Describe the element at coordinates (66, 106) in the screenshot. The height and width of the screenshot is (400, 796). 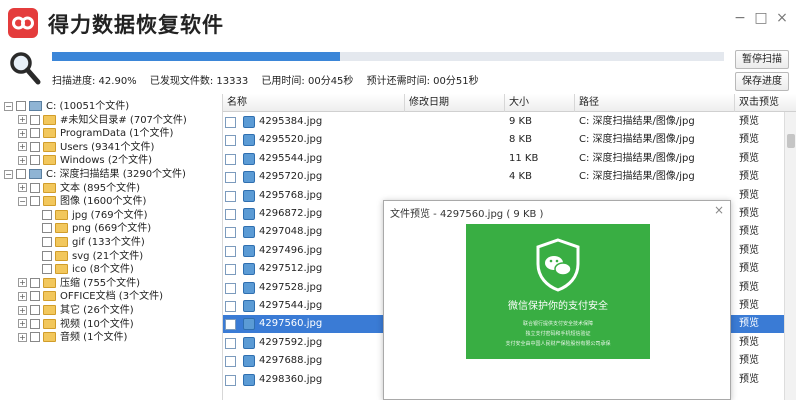
I see `tree-item: − C: (10051个文件)` at that location.